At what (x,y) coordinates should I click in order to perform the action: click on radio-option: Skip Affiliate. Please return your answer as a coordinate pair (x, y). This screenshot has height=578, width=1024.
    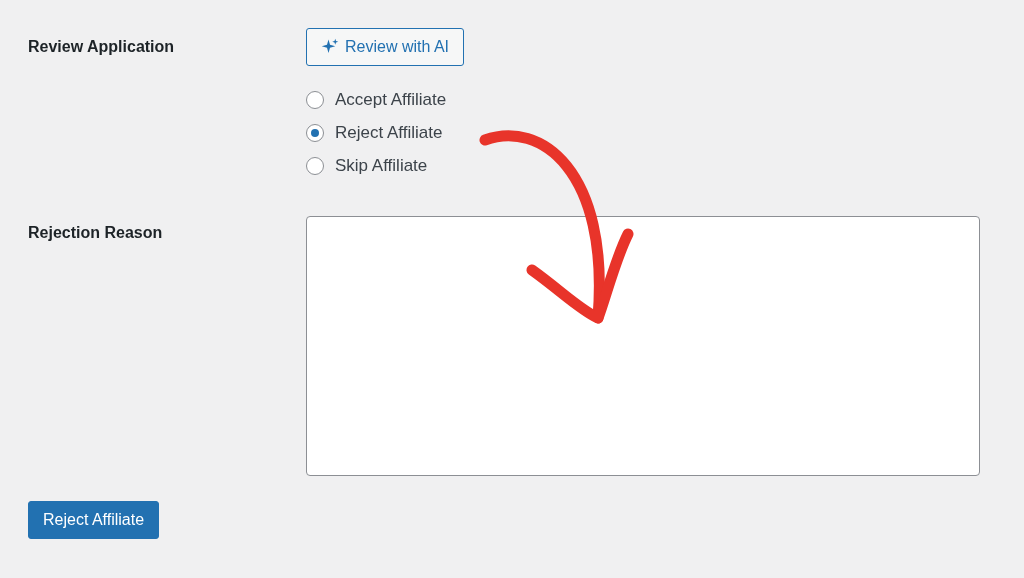
    Looking at the image, I should click on (376, 166).